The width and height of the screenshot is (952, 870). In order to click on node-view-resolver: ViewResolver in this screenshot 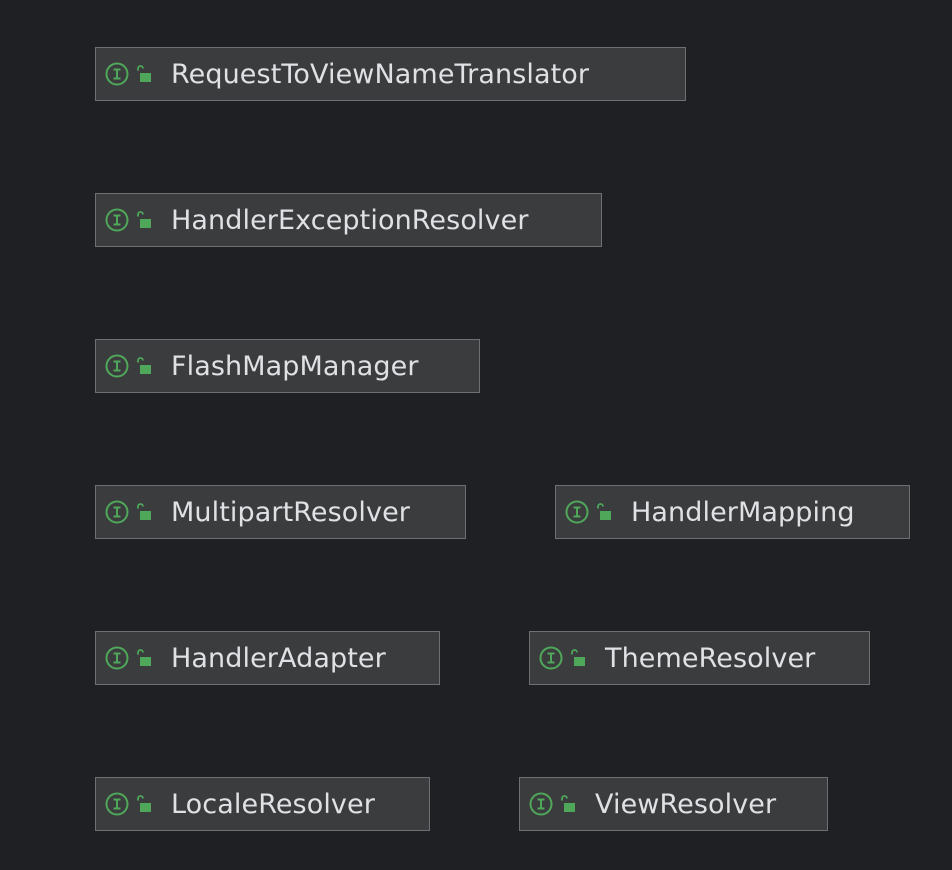, I will do `click(673, 804)`.